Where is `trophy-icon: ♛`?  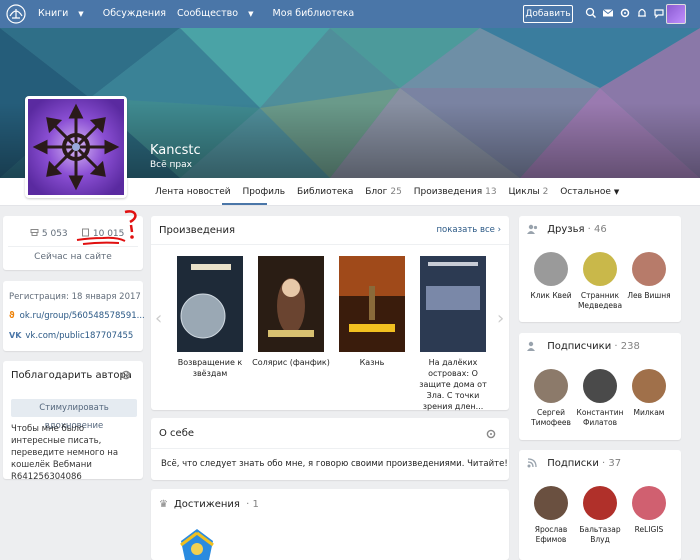
trophy-icon: ♛ is located at coordinates (163, 504).